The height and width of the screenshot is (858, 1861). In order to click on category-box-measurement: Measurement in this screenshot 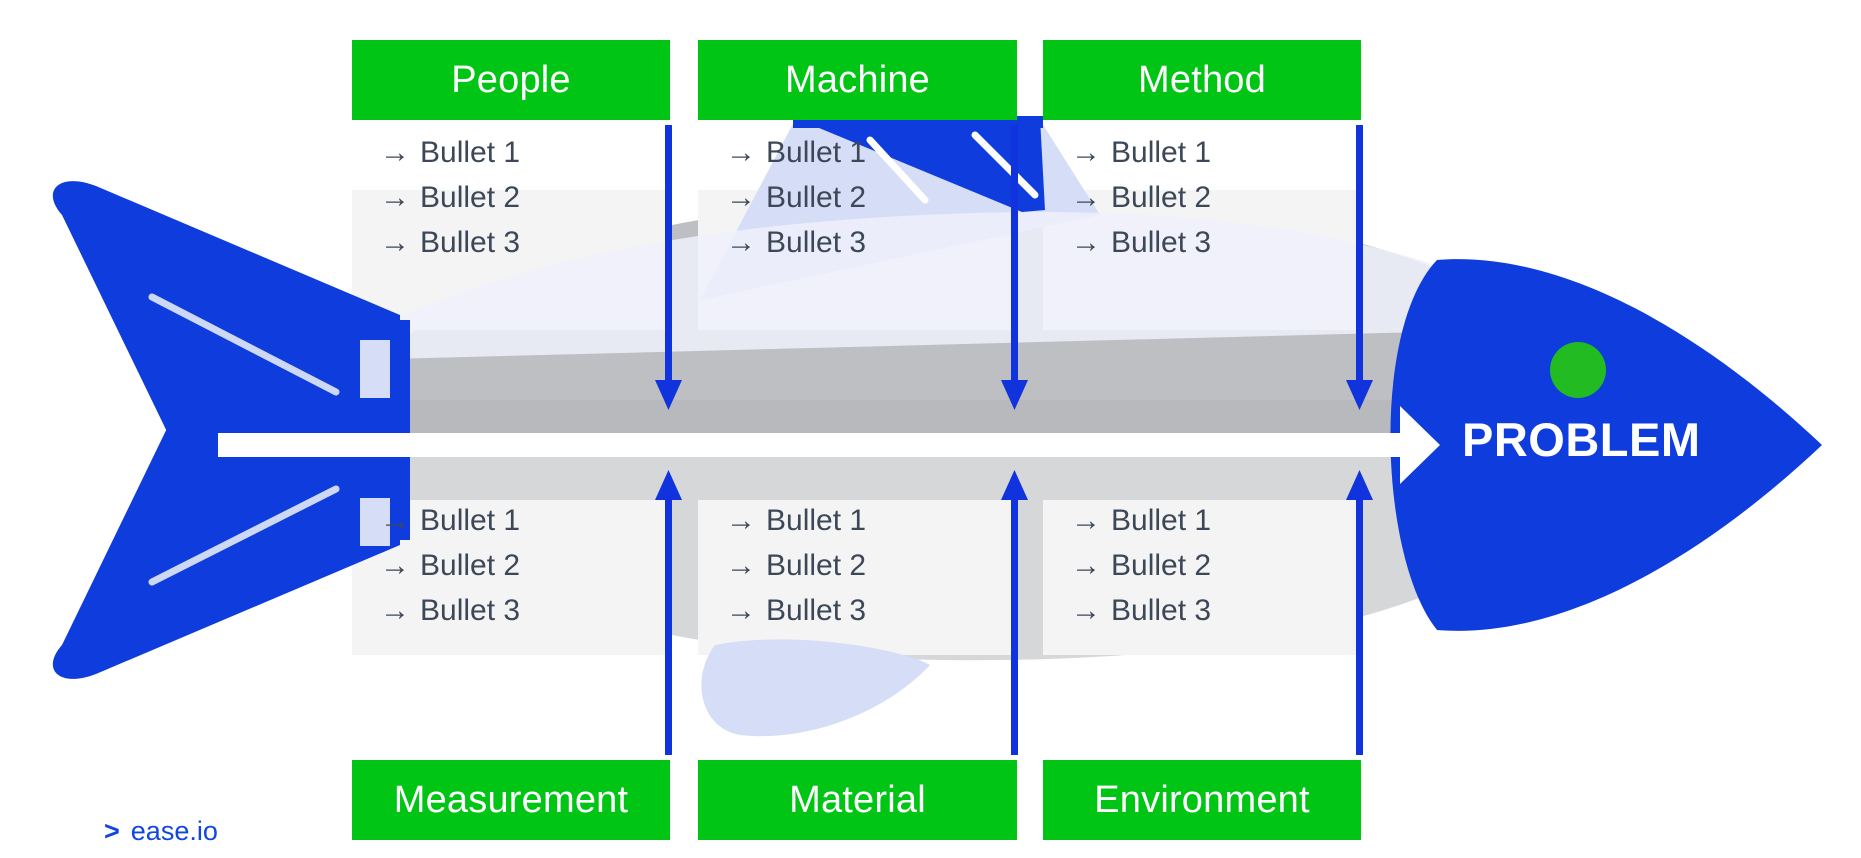, I will do `click(511, 800)`.